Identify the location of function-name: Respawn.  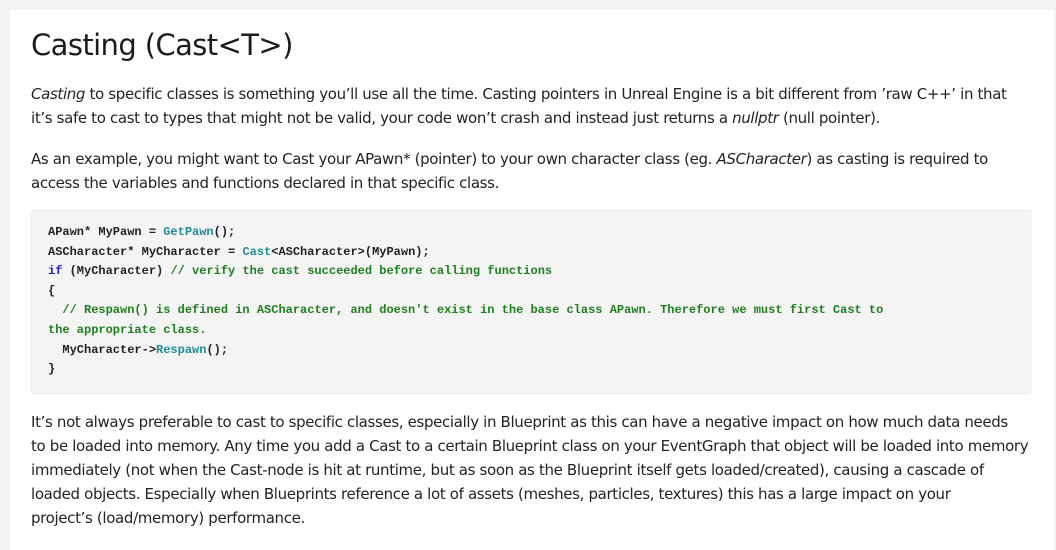
(181, 349).